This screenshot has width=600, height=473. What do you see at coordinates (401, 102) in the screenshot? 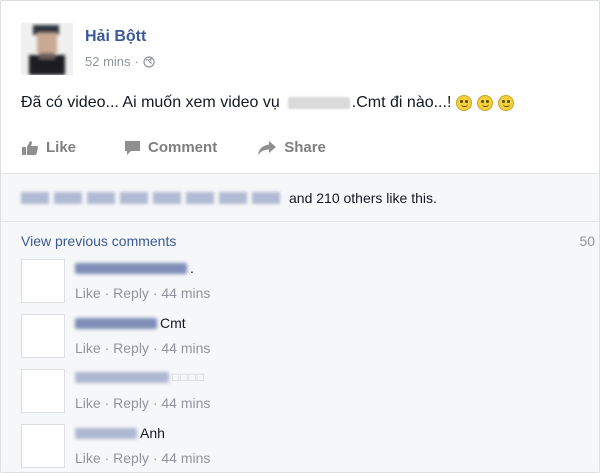
I see `post-text-after: .Cmt đi nào...!` at bounding box center [401, 102].